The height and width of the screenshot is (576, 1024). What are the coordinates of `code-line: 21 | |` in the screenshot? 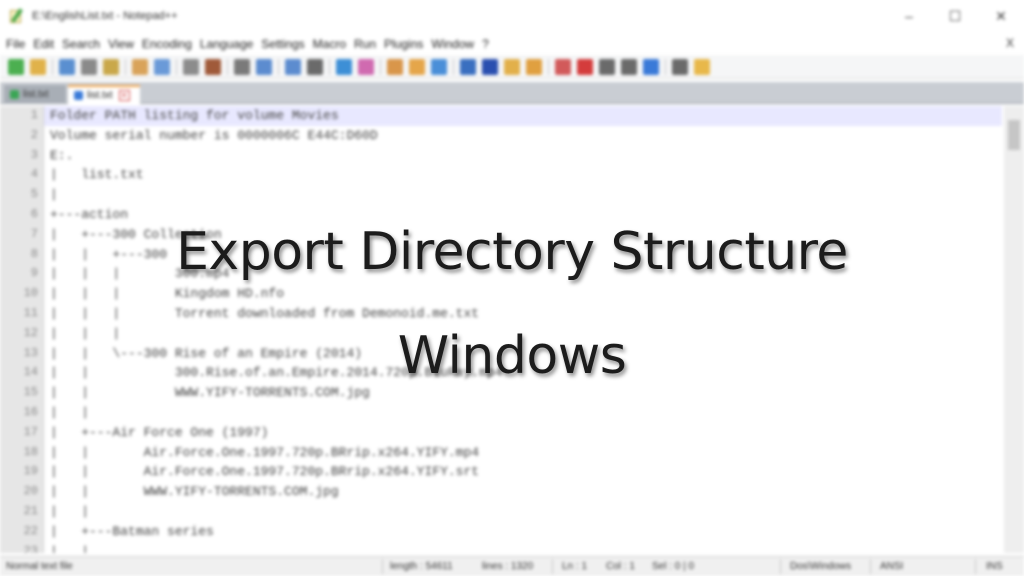 It's located at (513, 512).